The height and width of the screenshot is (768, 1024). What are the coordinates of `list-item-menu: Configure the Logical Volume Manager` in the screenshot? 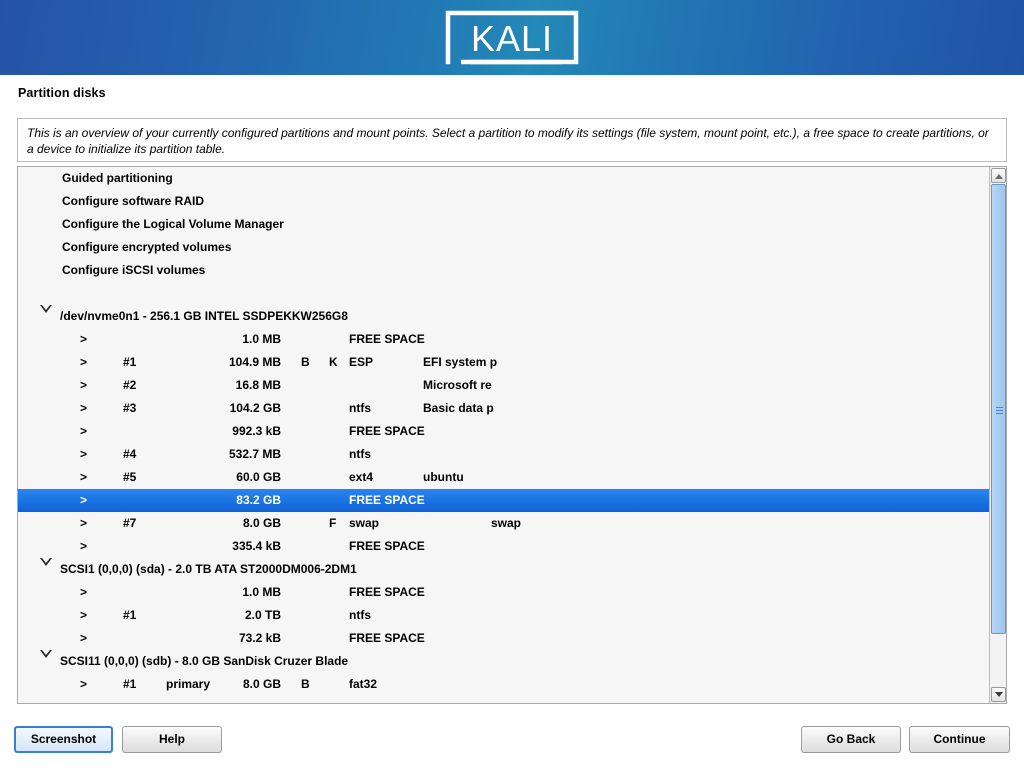 It's located at (503, 224).